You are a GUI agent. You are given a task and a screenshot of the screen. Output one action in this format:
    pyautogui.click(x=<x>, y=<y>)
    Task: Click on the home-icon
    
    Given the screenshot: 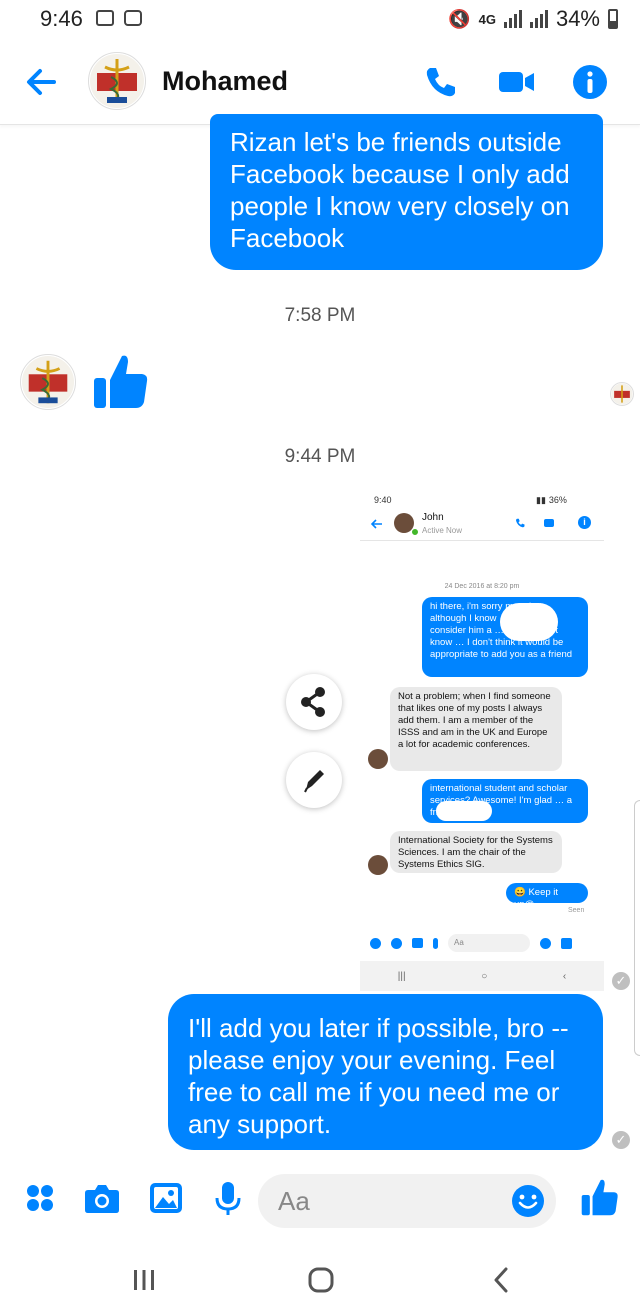 What is the action you would take?
    pyautogui.click(x=321, y=1280)
    